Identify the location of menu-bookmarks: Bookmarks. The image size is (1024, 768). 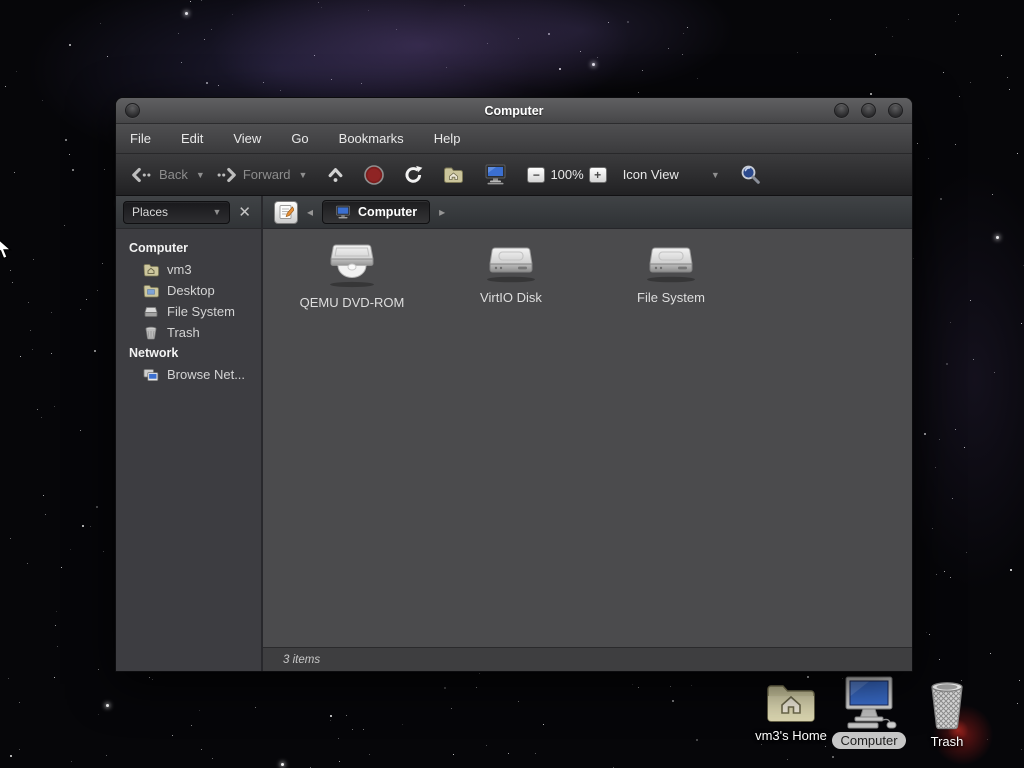
(371, 138).